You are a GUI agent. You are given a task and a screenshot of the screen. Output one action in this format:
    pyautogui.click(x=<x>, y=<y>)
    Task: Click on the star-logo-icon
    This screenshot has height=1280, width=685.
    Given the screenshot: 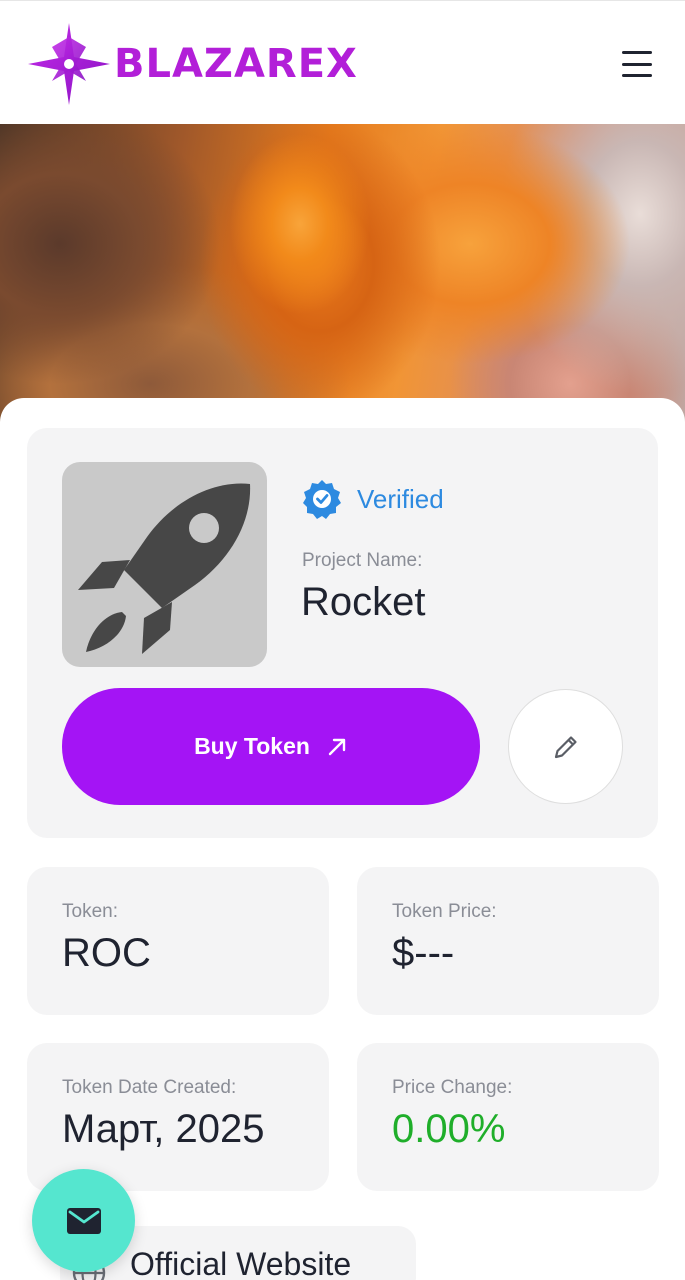 What is the action you would take?
    pyautogui.click(x=69, y=64)
    